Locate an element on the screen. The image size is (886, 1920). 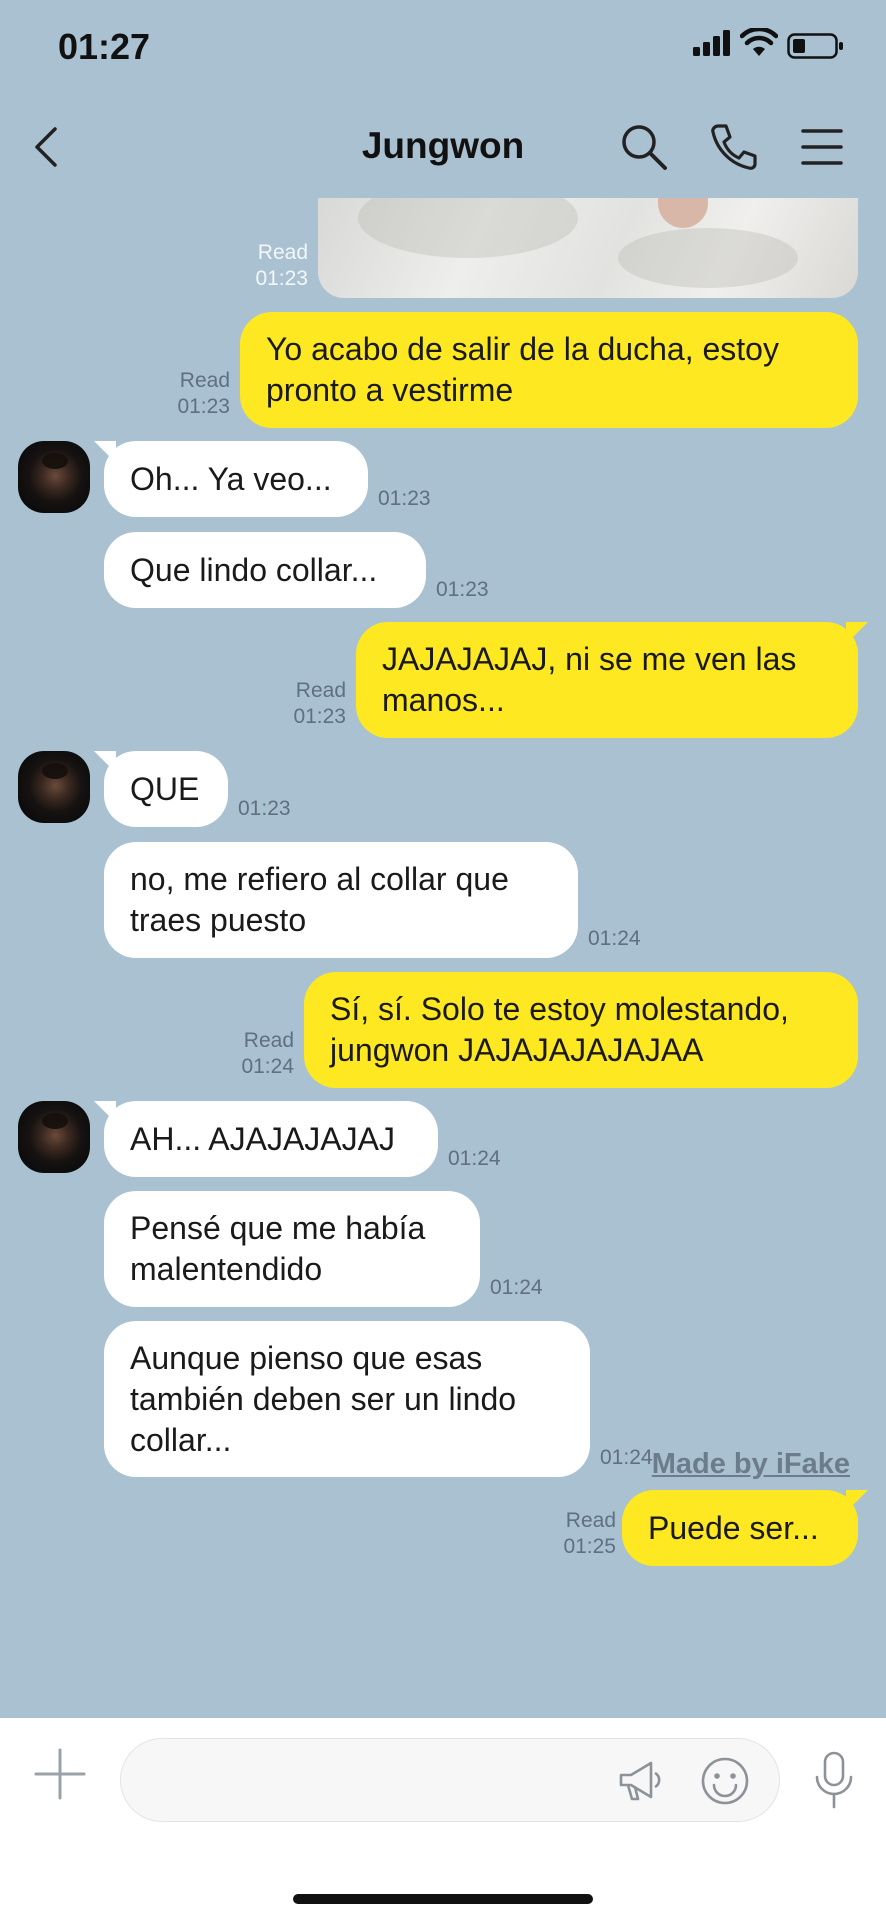
microphone-icon is located at coordinates (834, 1780).